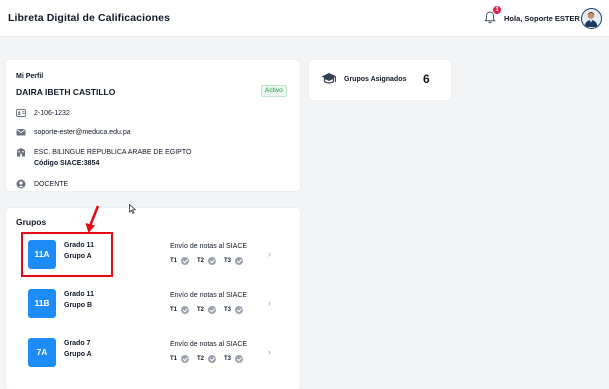 The width and height of the screenshot is (609, 389). I want to click on user-greeting: Hola, Soporte ESTER, so click(542, 18).